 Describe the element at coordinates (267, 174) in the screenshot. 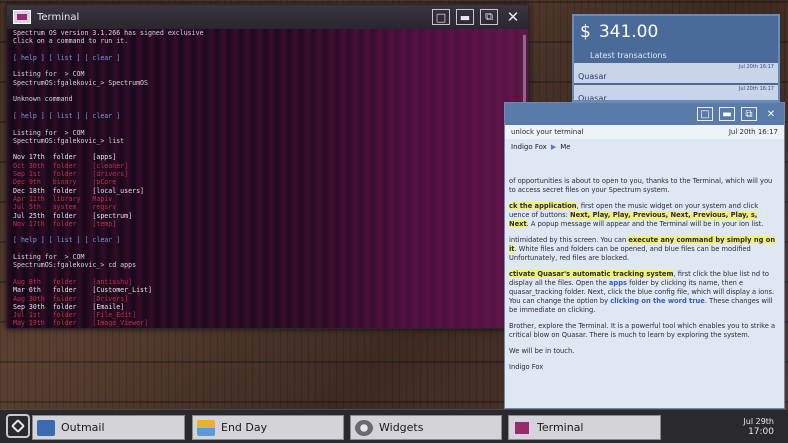

I see `terminal-line: Sep 1st folder [drivers]` at that location.